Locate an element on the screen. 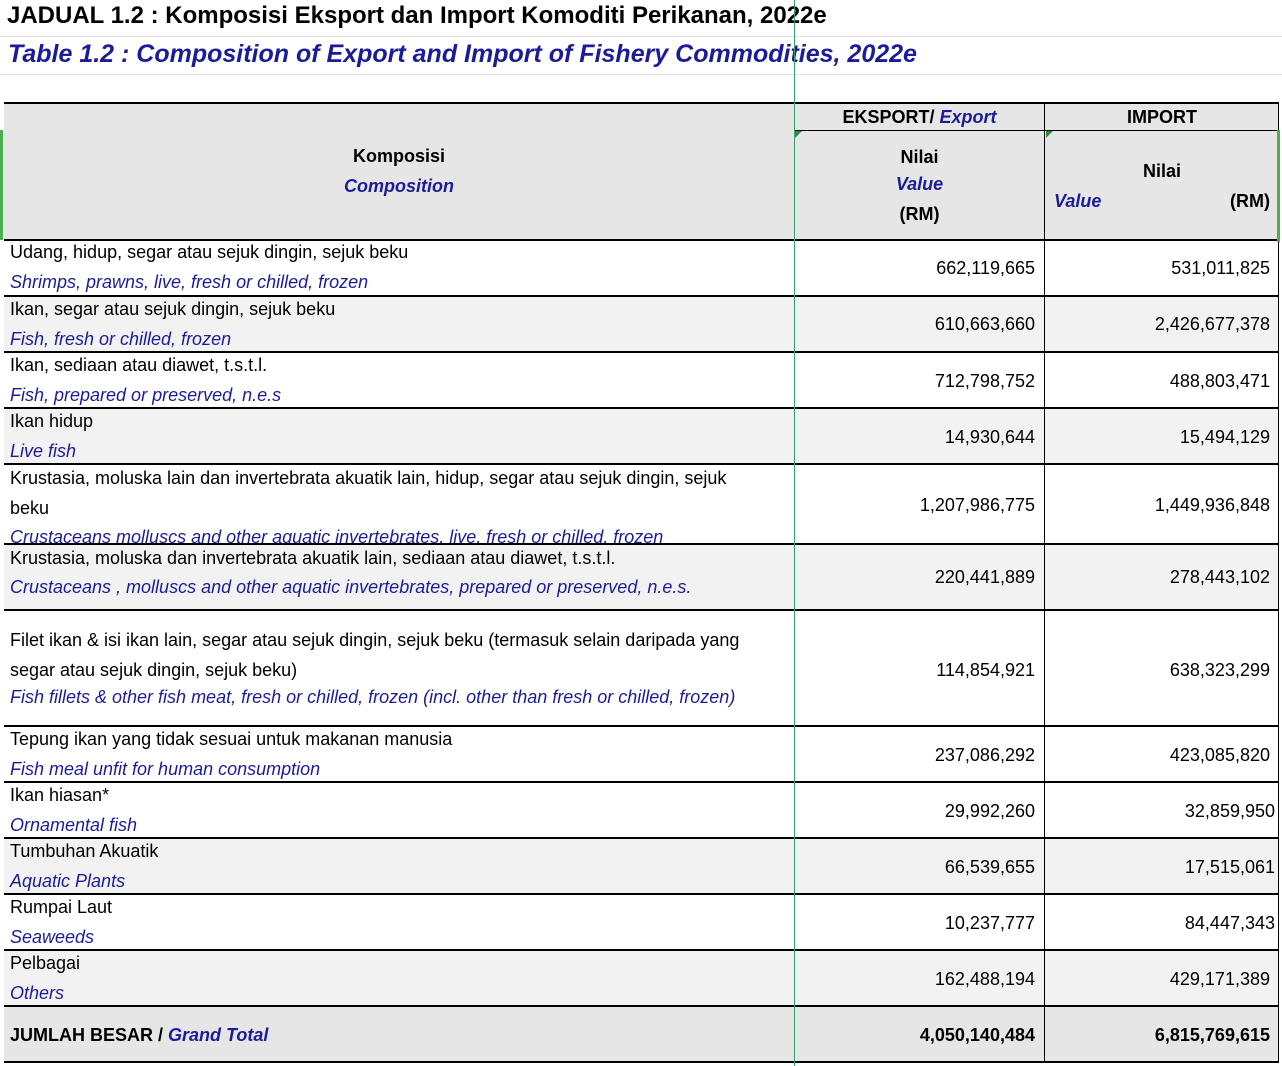  header-composition-ms: Komposisi is located at coordinates (398, 156).